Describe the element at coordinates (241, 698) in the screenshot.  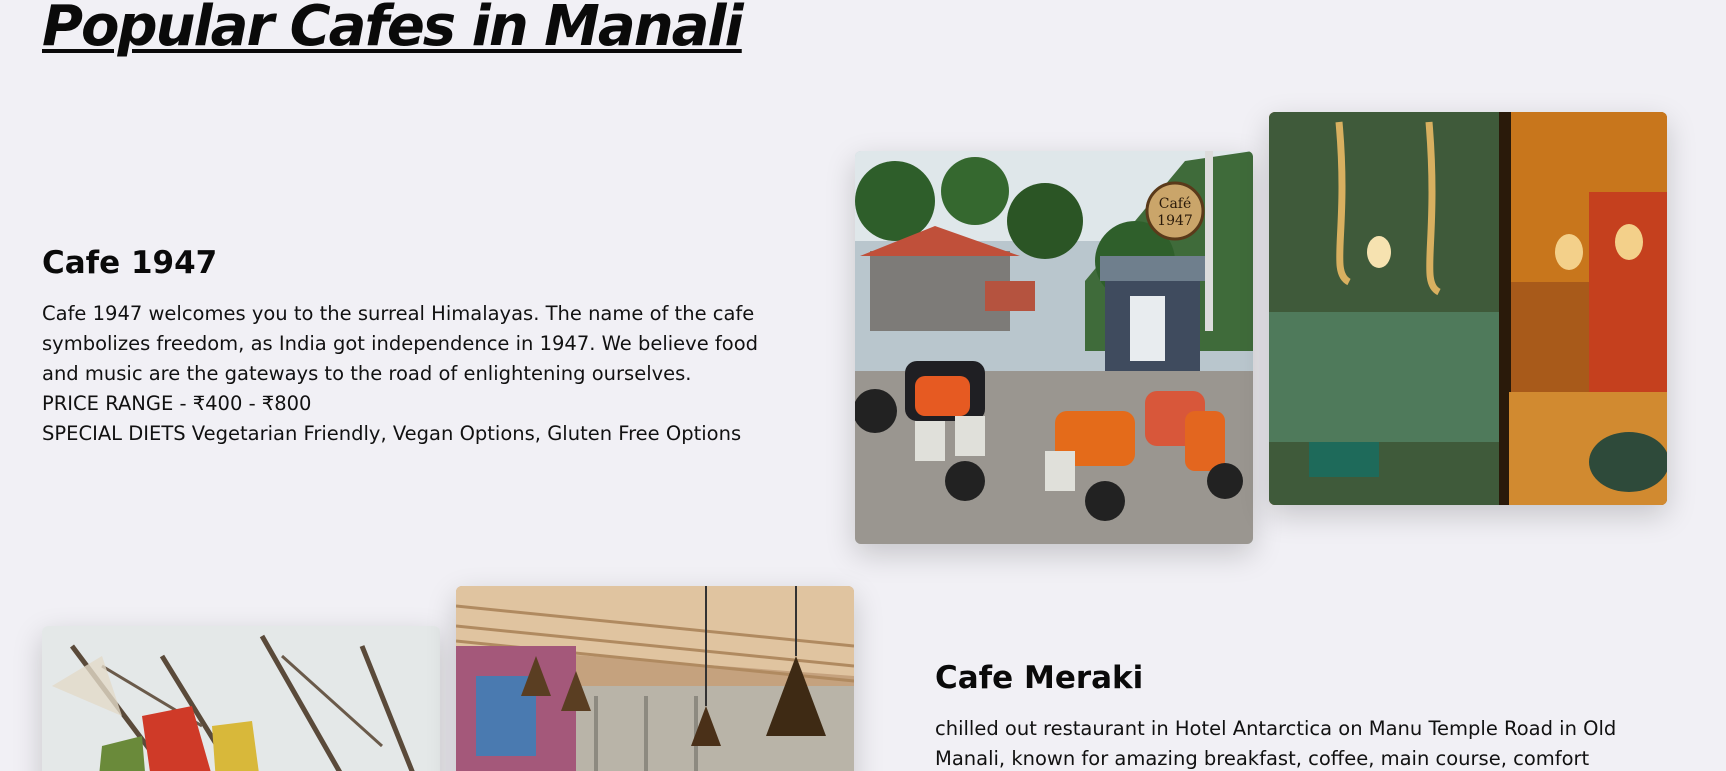
I see `cafe-meraki-exterior-photo` at that location.